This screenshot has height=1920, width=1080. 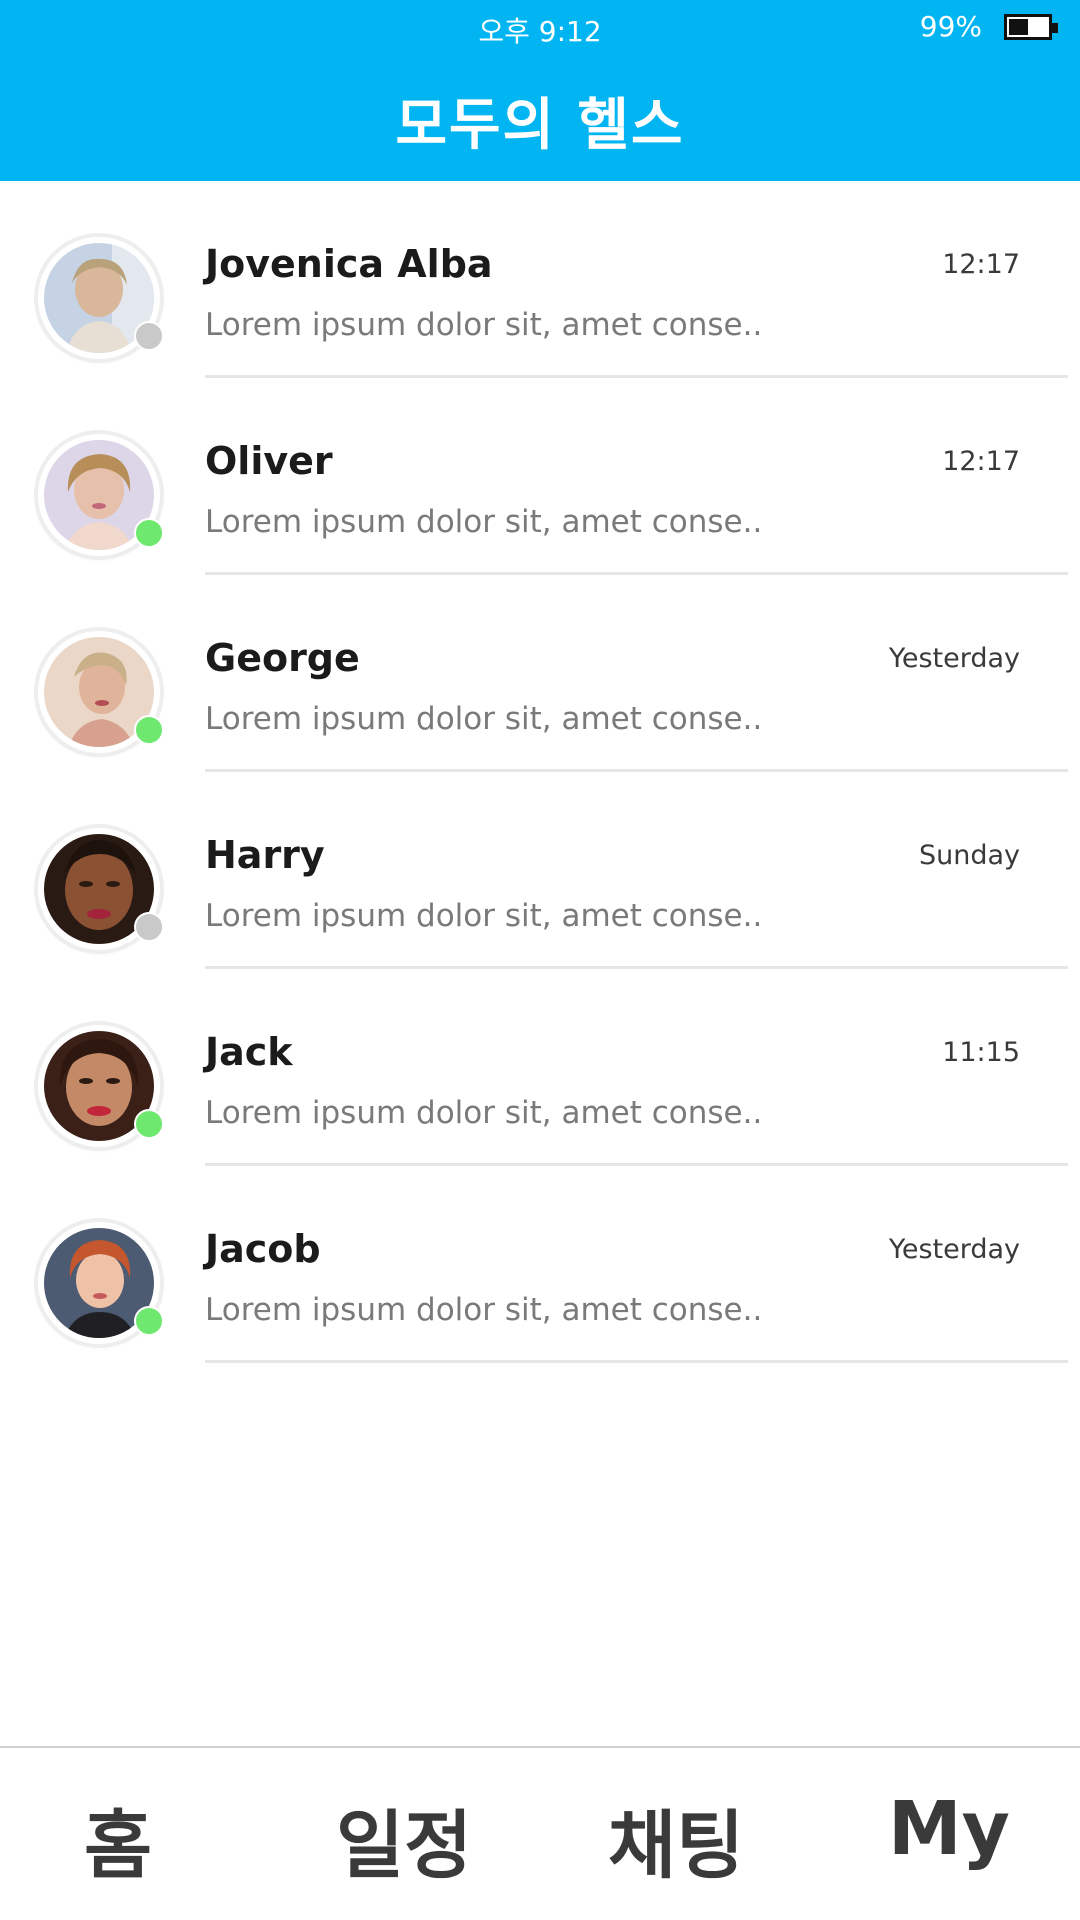 I want to click on battery-percent: 99%, so click(x=950, y=26).